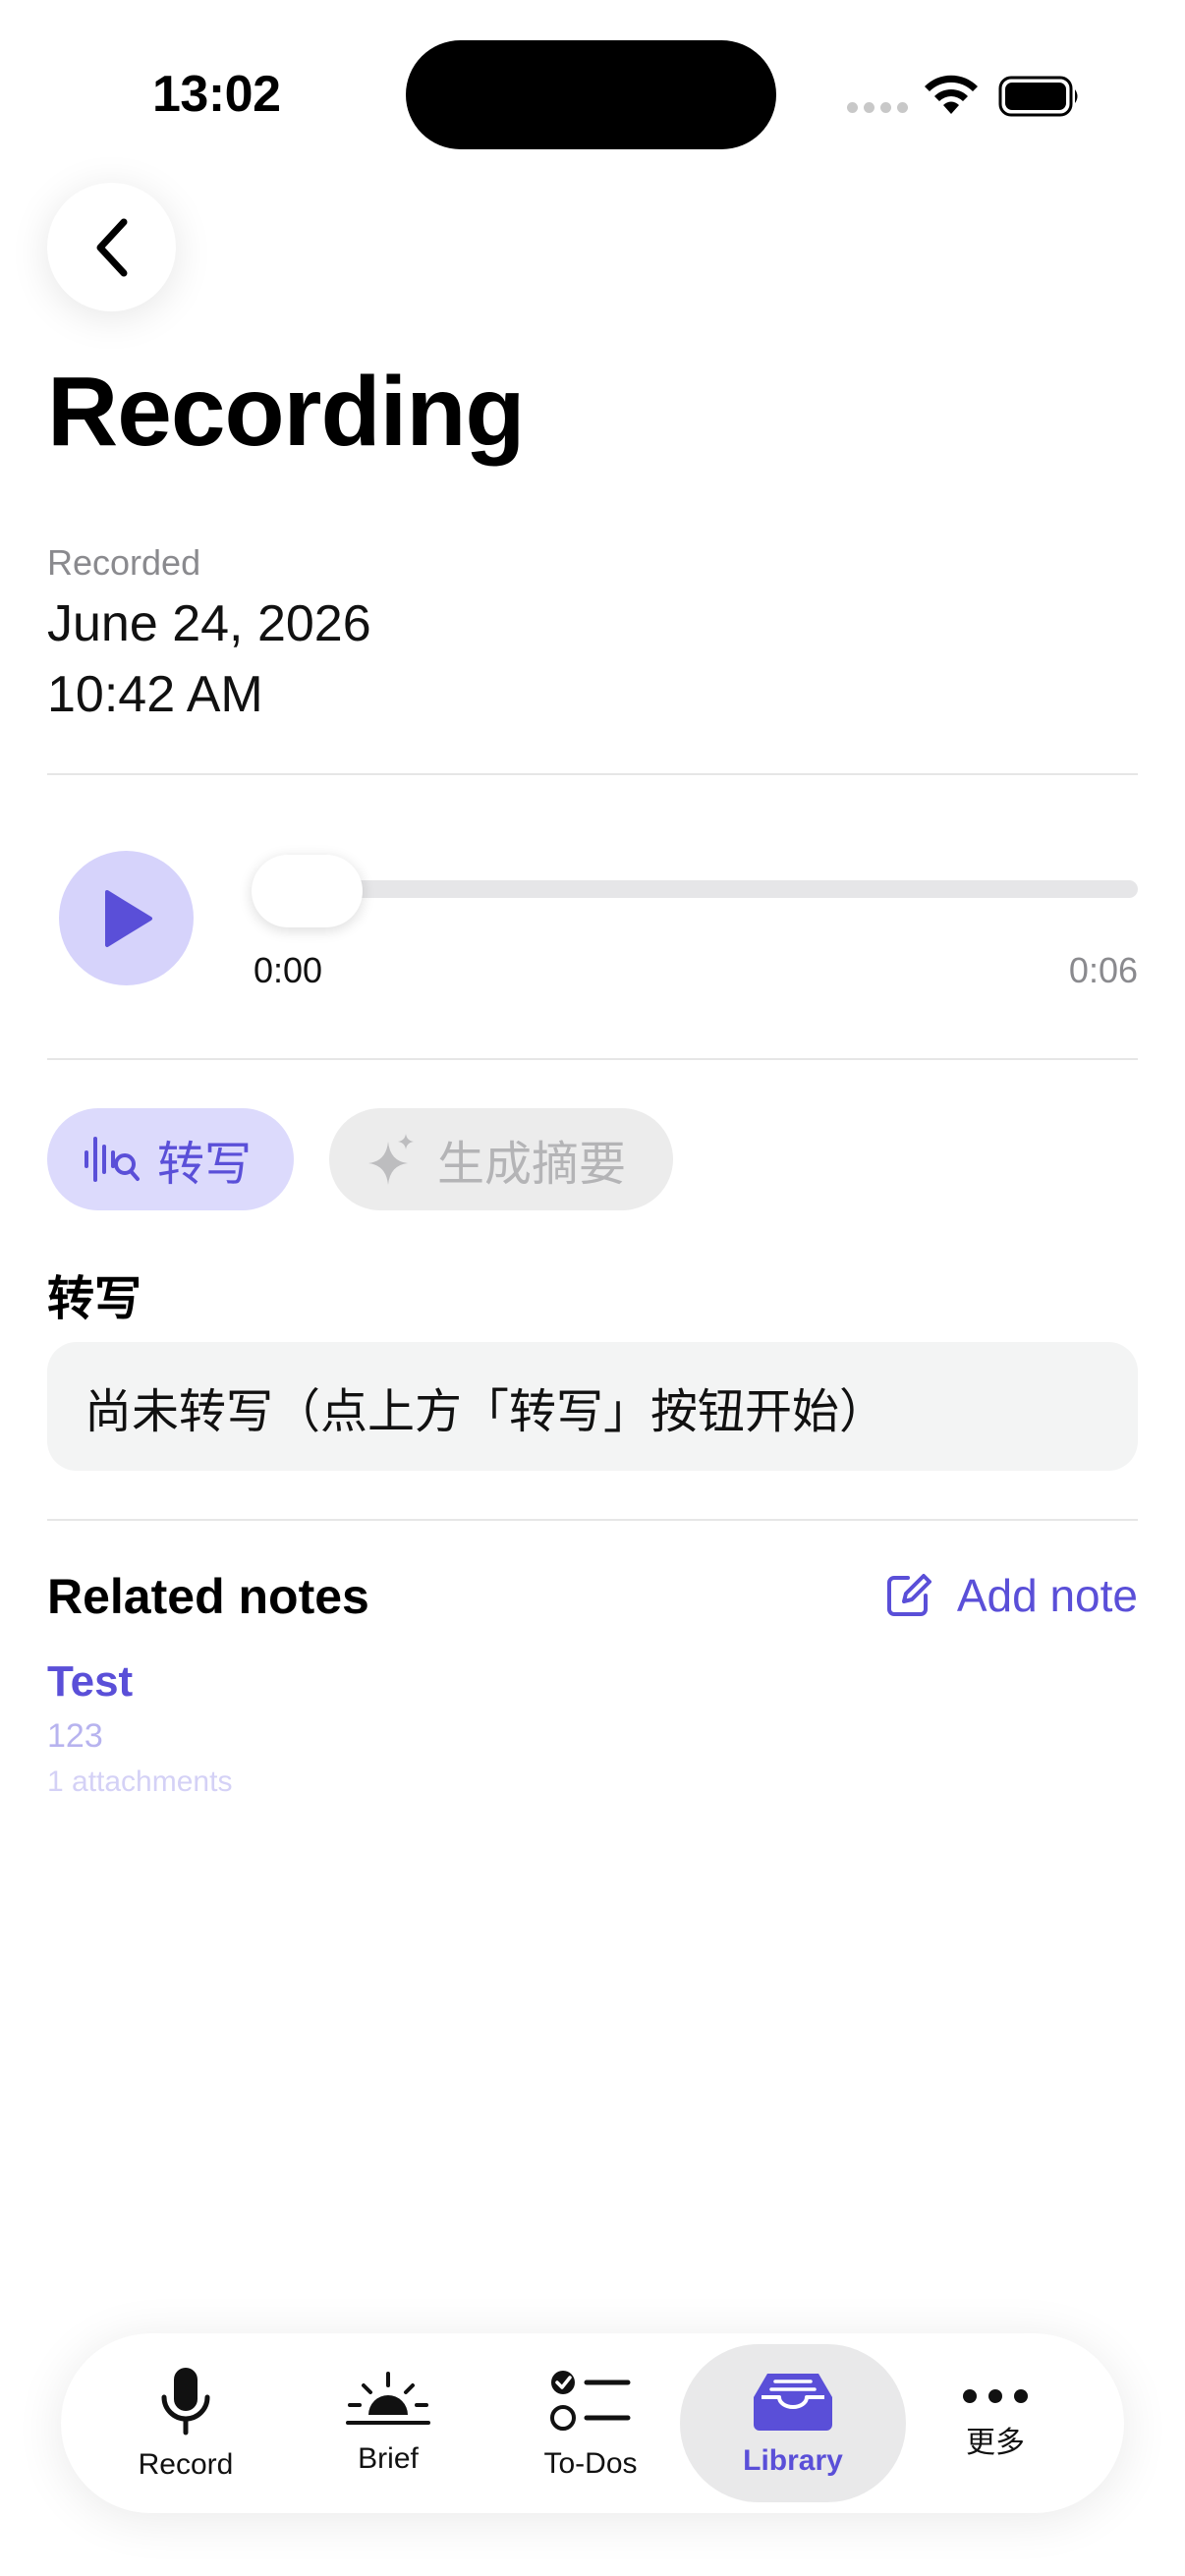 This screenshot has width=1185, height=2576. Describe the element at coordinates (140, 1781) in the screenshot. I see `note-attachments: 1 attachments` at that location.